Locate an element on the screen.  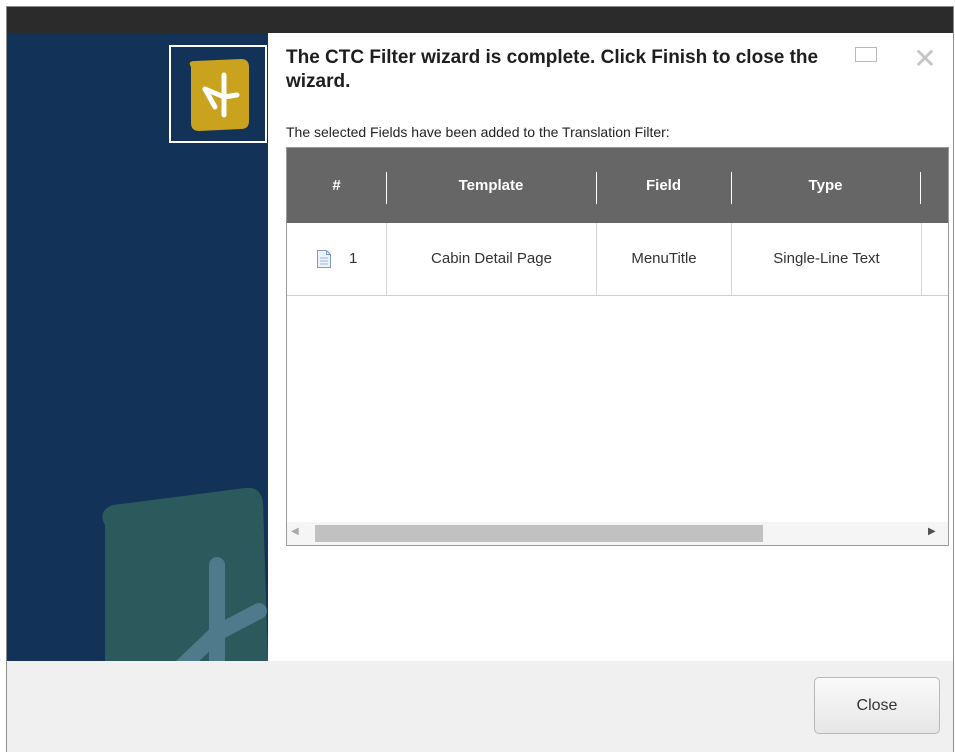
scroll-right-arrow-icon: ▶ is located at coordinates (932, 531).